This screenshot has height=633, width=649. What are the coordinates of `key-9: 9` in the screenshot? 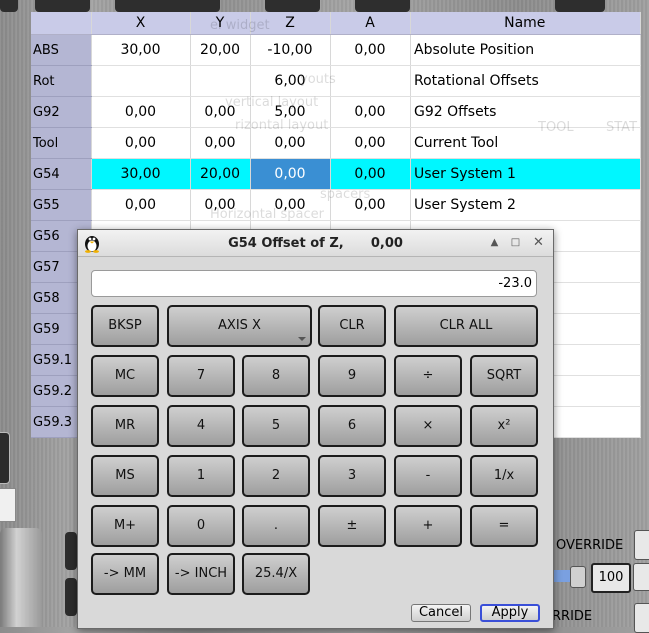 It's located at (352, 376).